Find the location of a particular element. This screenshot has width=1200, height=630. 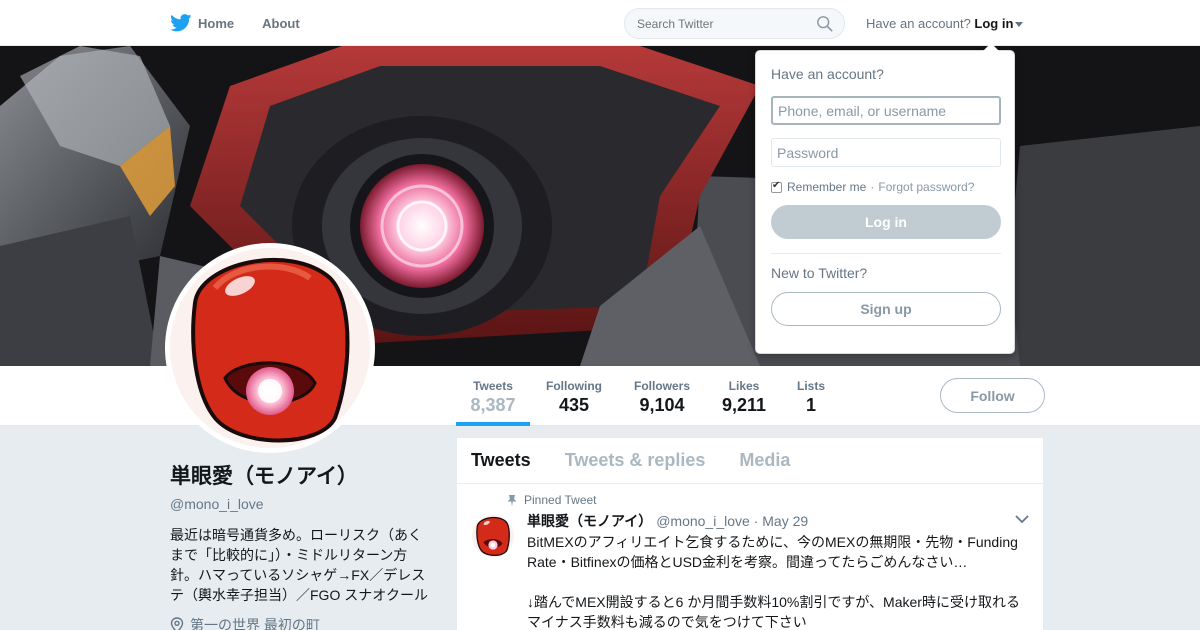

profile-name: 単眼愛（モノアイ） is located at coordinates (302, 475).